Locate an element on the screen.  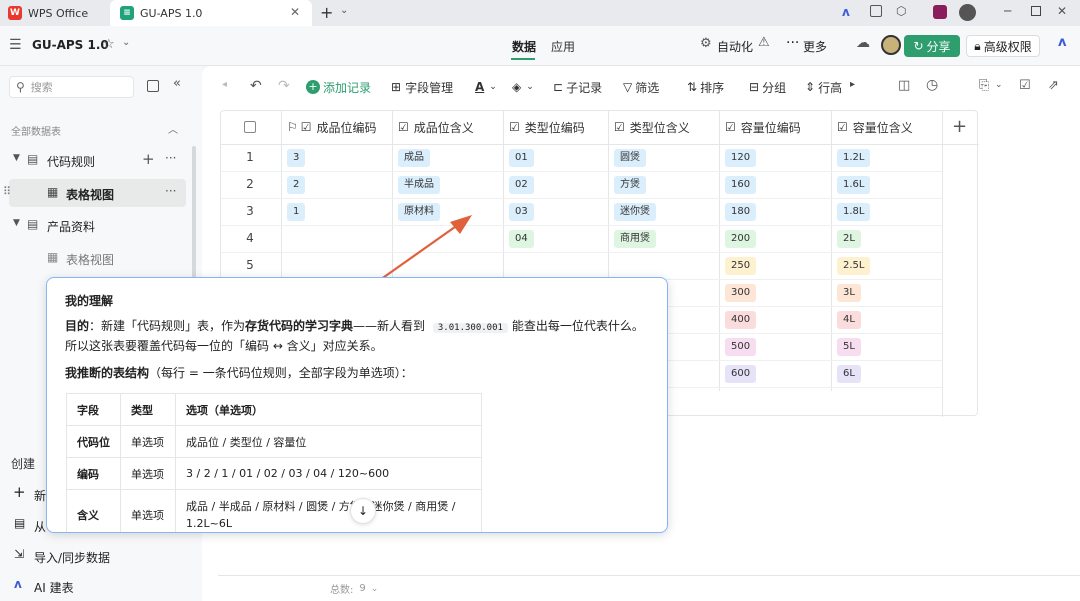
column-header-3: ☑ 类型位编码 is located at coordinates (555, 127).